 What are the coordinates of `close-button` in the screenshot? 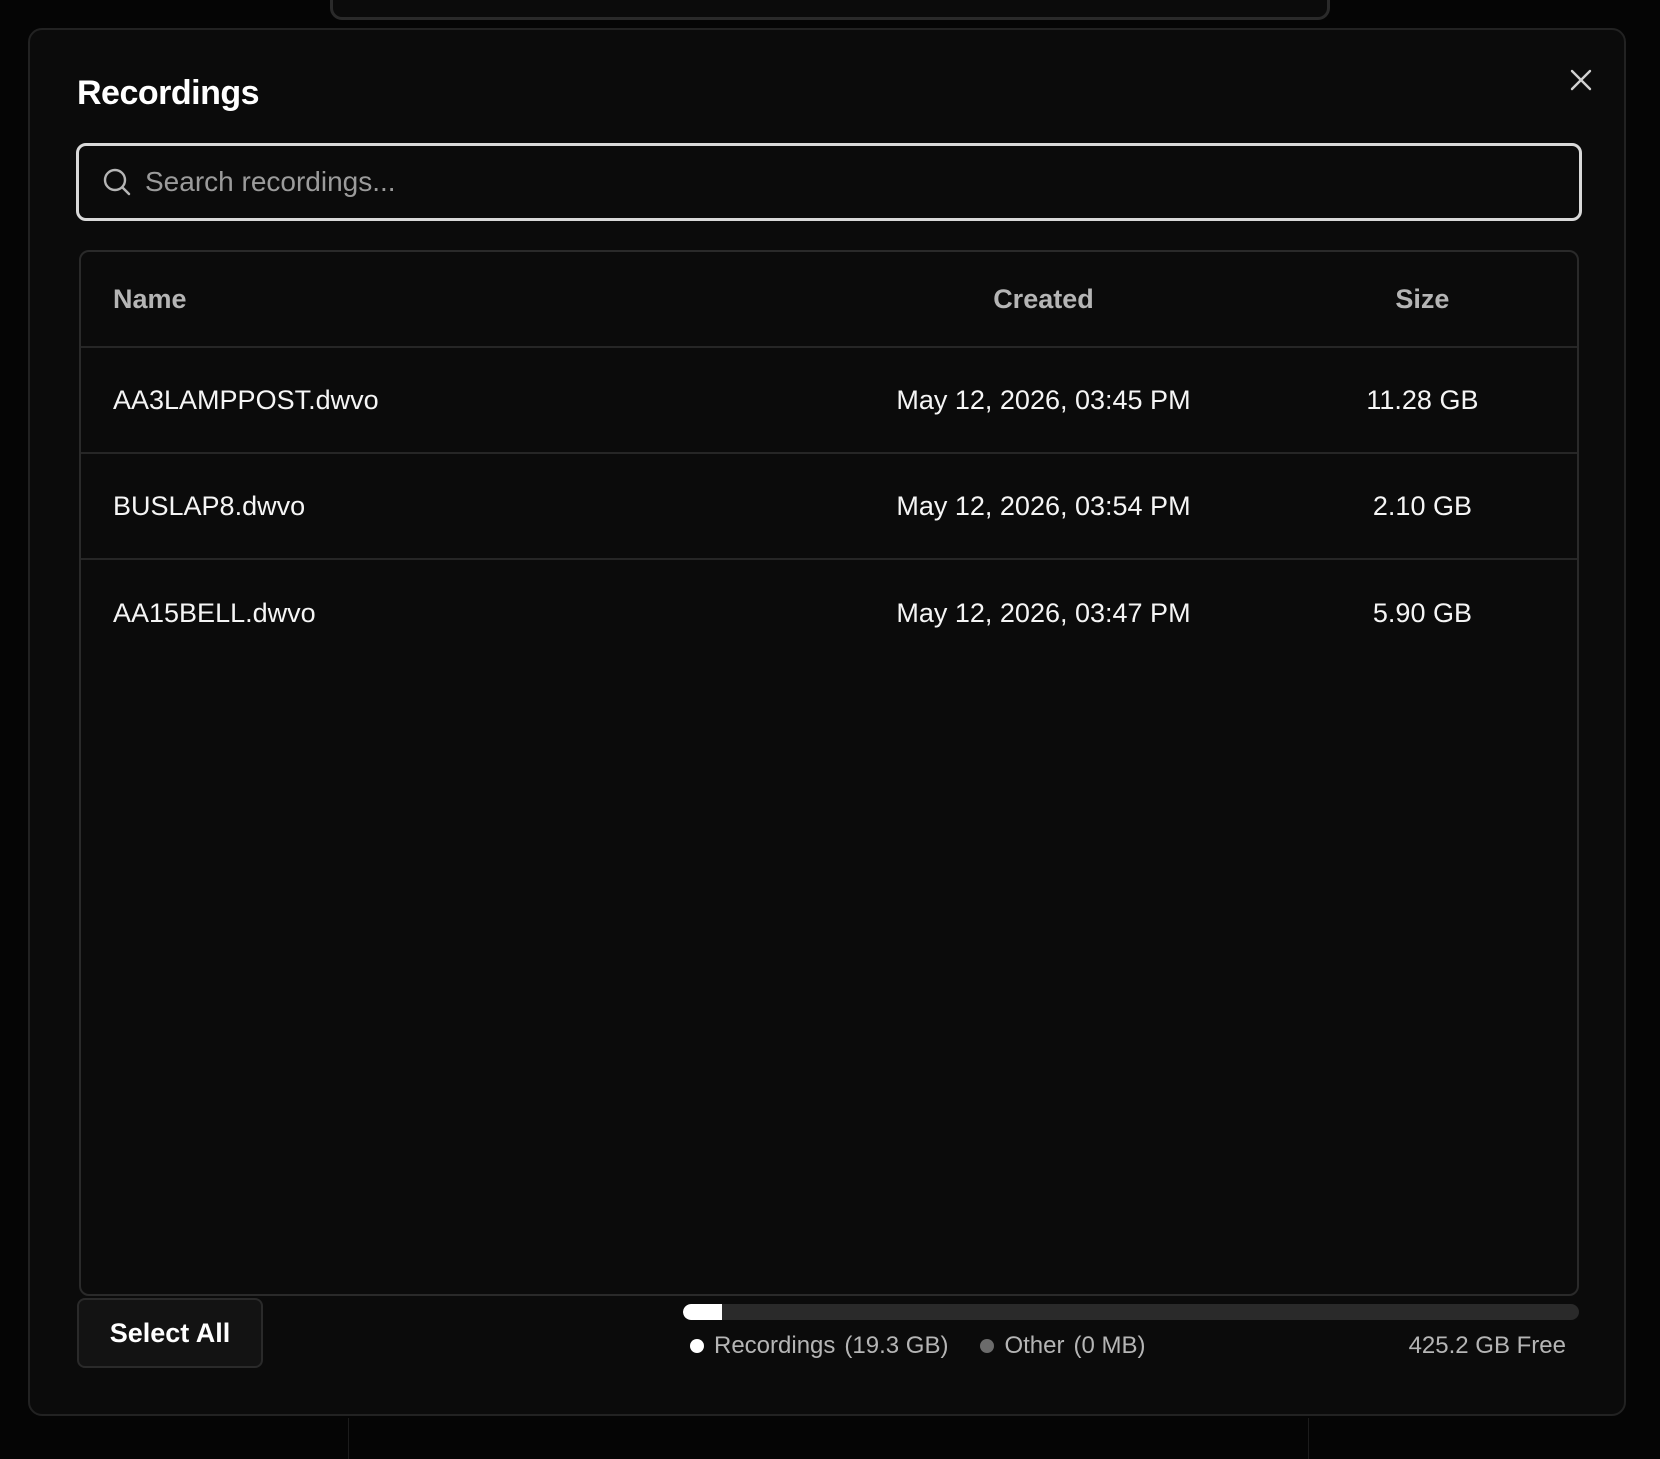 It's located at (1581, 80).